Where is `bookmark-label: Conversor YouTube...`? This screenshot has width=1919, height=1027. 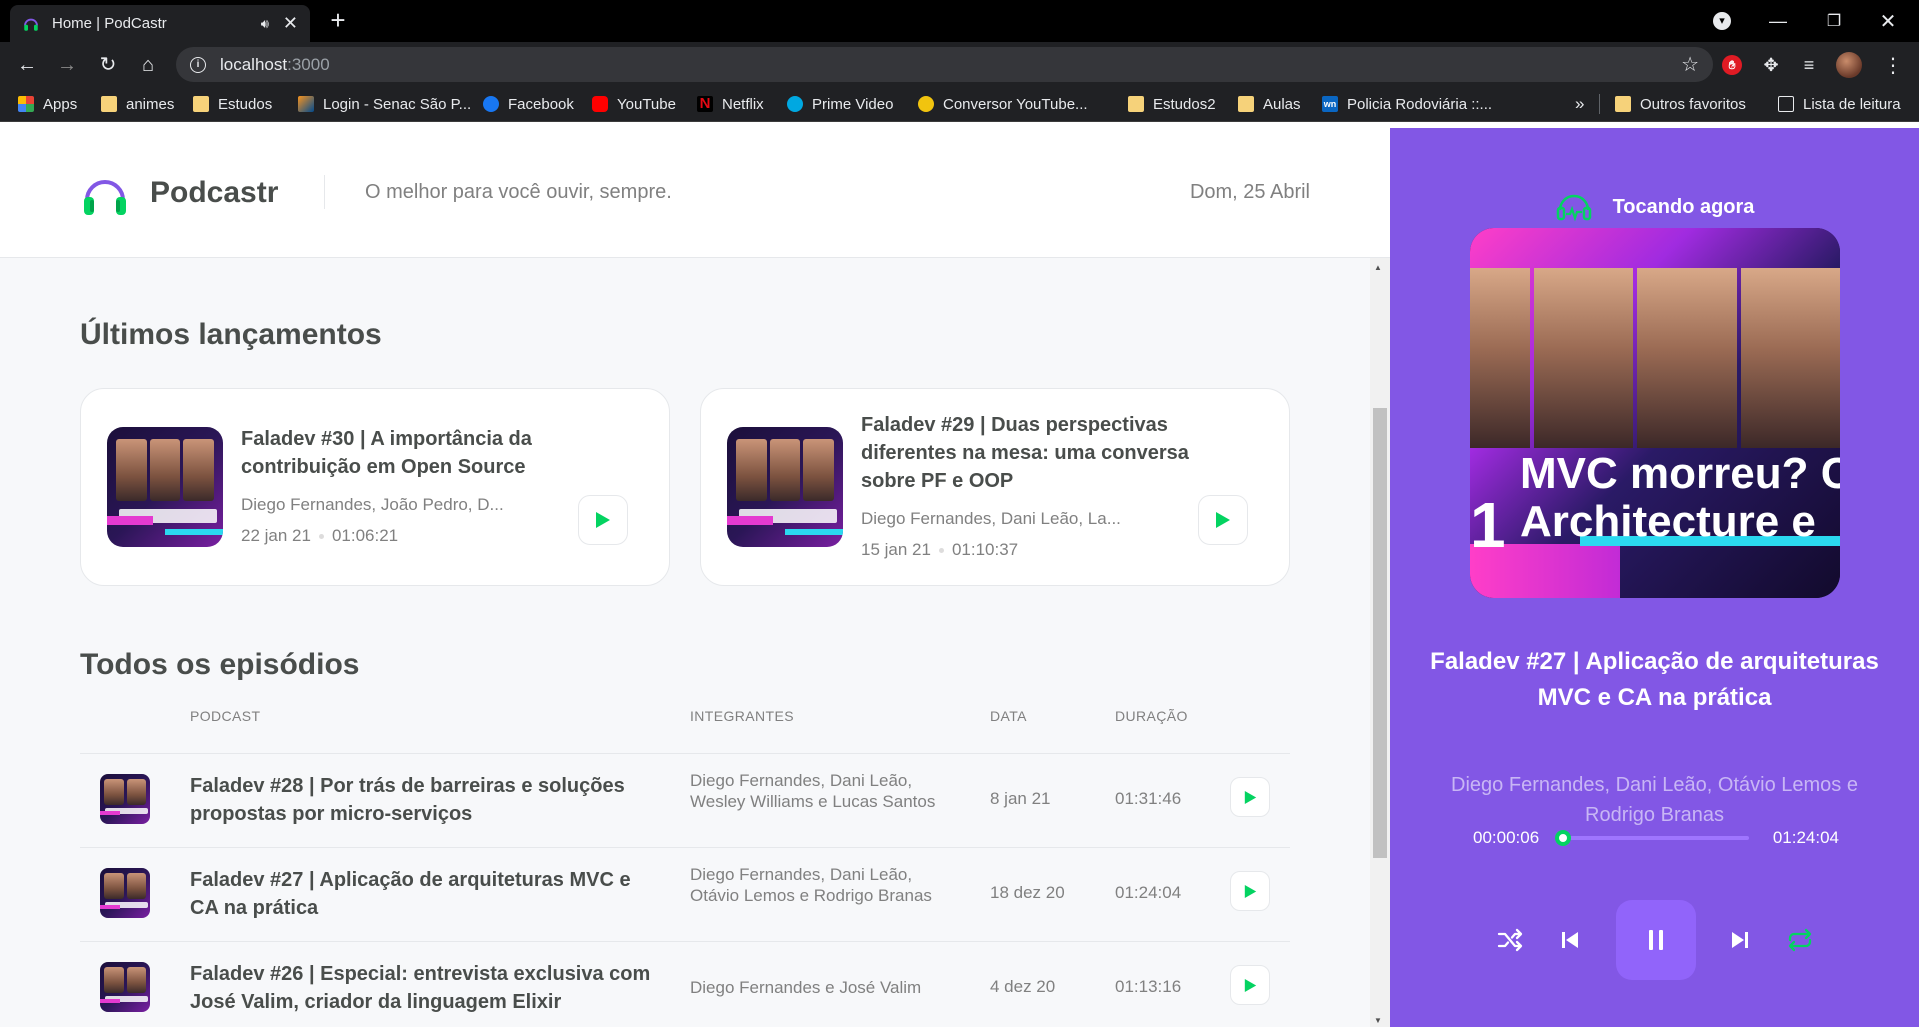 bookmark-label: Conversor YouTube... is located at coordinates (1015, 104).